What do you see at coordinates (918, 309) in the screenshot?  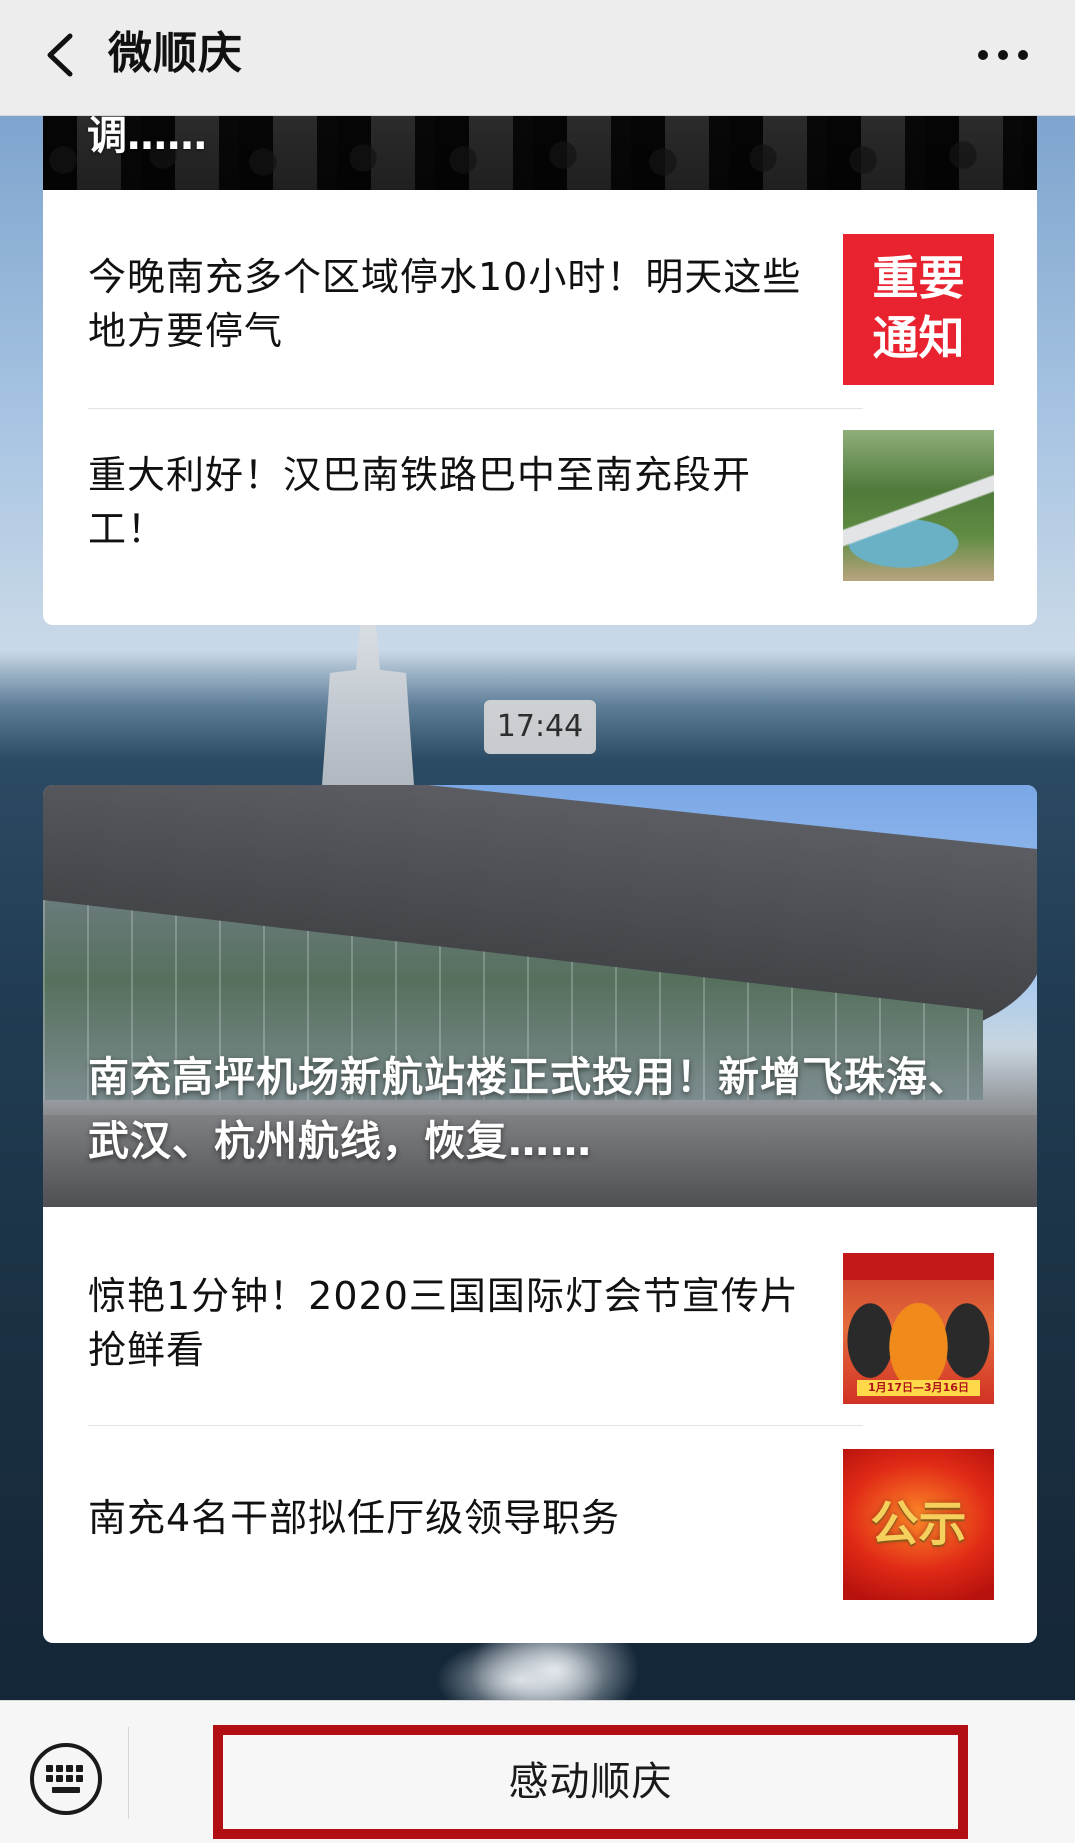 I see `important-notice-thumbnail: 重要 通知` at bounding box center [918, 309].